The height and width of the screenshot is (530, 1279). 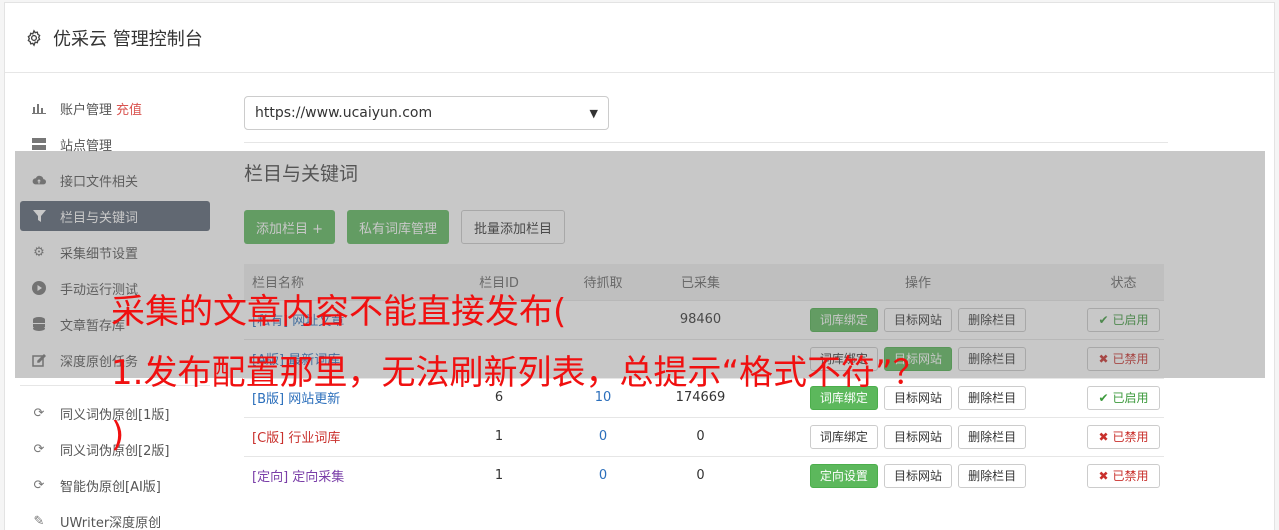 What do you see at coordinates (129, 108) in the screenshot?
I see `recharge-link: 充值` at bounding box center [129, 108].